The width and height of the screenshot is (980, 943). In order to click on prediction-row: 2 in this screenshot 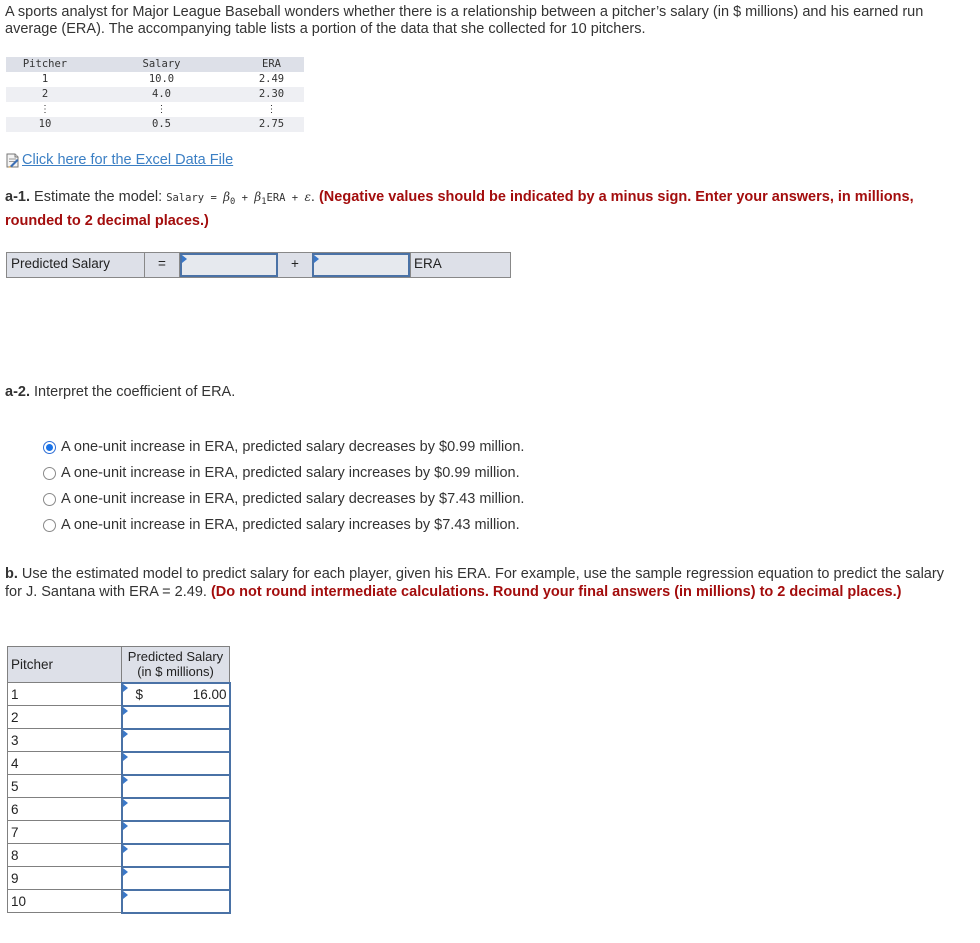, I will do `click(119, 717)`.